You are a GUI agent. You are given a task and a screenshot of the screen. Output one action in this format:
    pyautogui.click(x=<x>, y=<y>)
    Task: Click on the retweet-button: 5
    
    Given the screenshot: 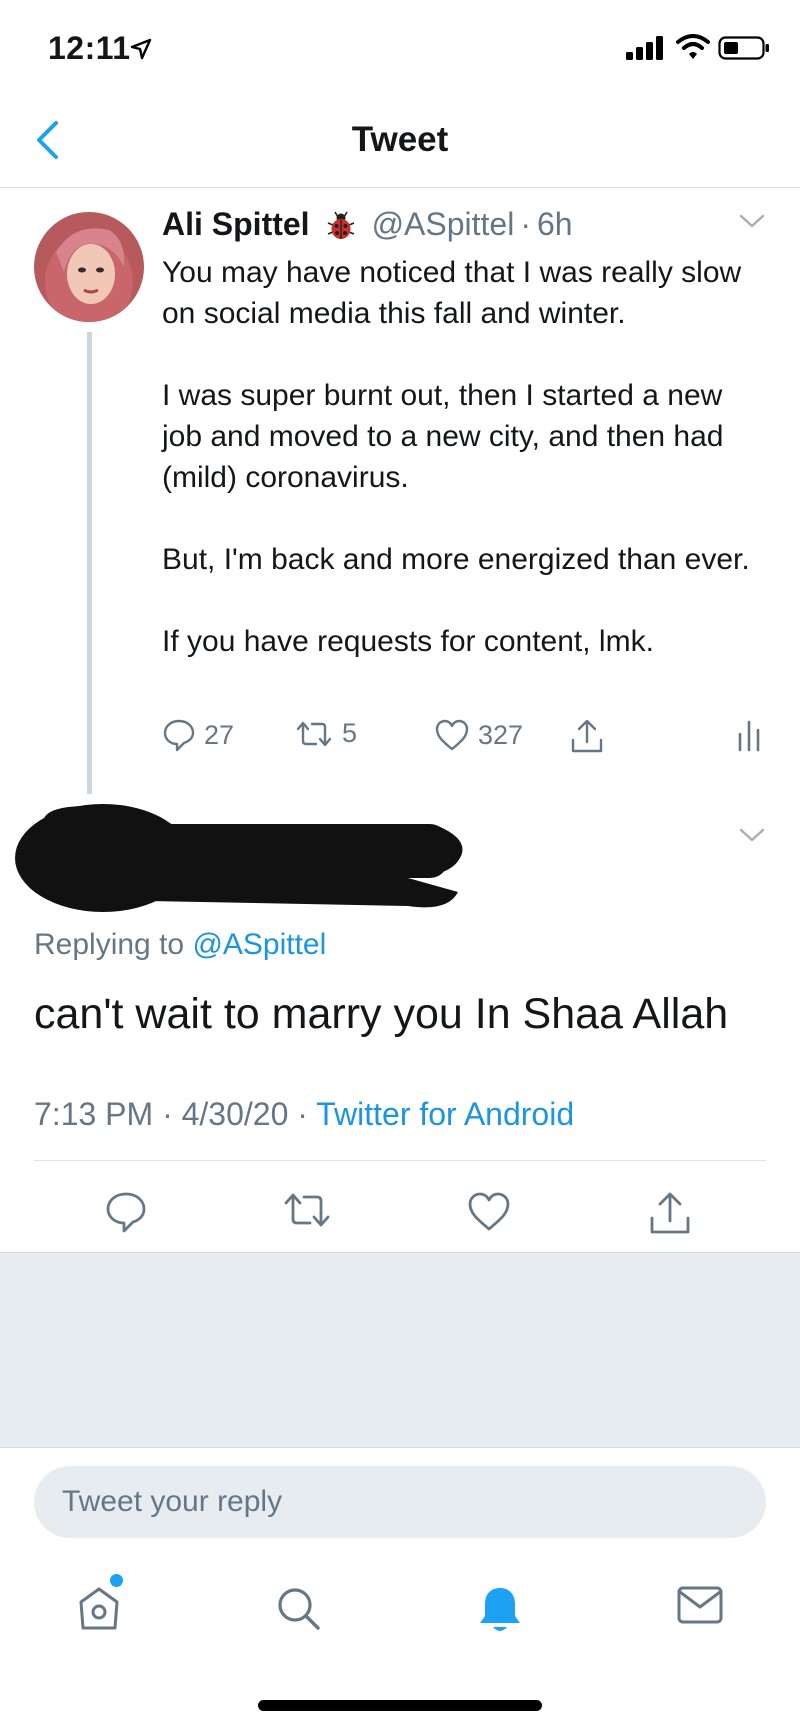 What is the action you would take?
    pyautogui.click(x=325, y=733)
    